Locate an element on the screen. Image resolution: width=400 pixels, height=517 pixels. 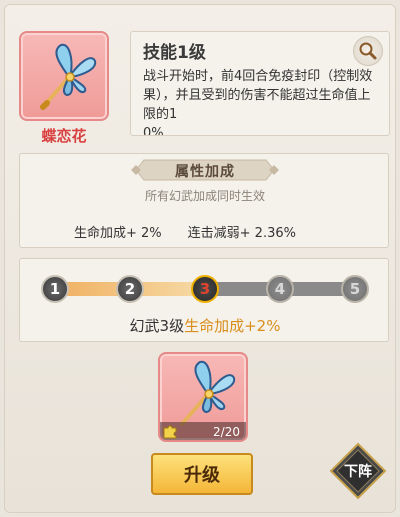
item-card is located at coordinates (64, 76).